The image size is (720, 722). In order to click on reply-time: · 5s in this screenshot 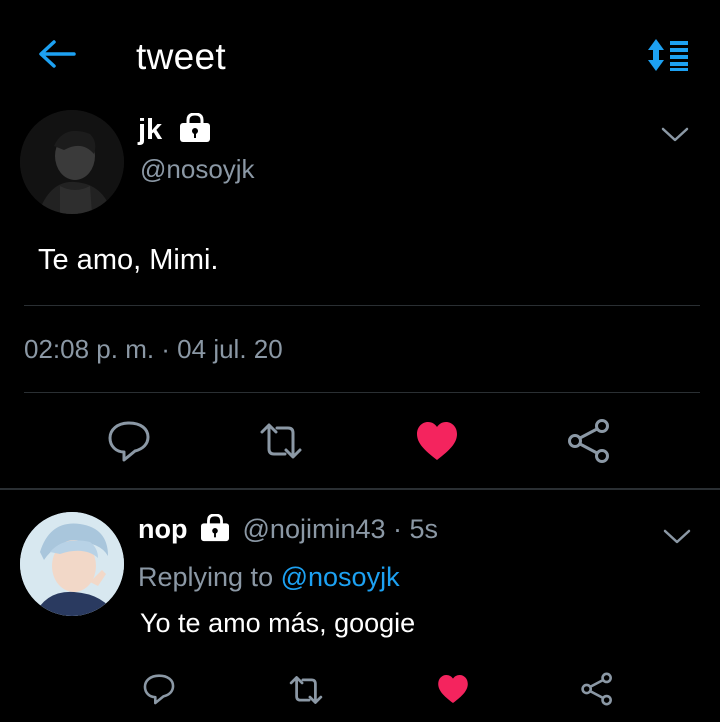, I will do `click(416, 529)`.